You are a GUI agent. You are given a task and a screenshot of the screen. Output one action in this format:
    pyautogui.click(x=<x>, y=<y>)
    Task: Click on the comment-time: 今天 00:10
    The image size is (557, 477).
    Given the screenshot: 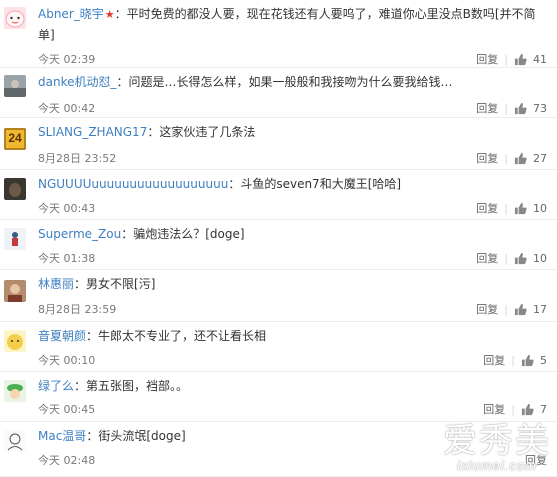 What is the action you would take?
    pyautogui.click(x=67, y=360)
    